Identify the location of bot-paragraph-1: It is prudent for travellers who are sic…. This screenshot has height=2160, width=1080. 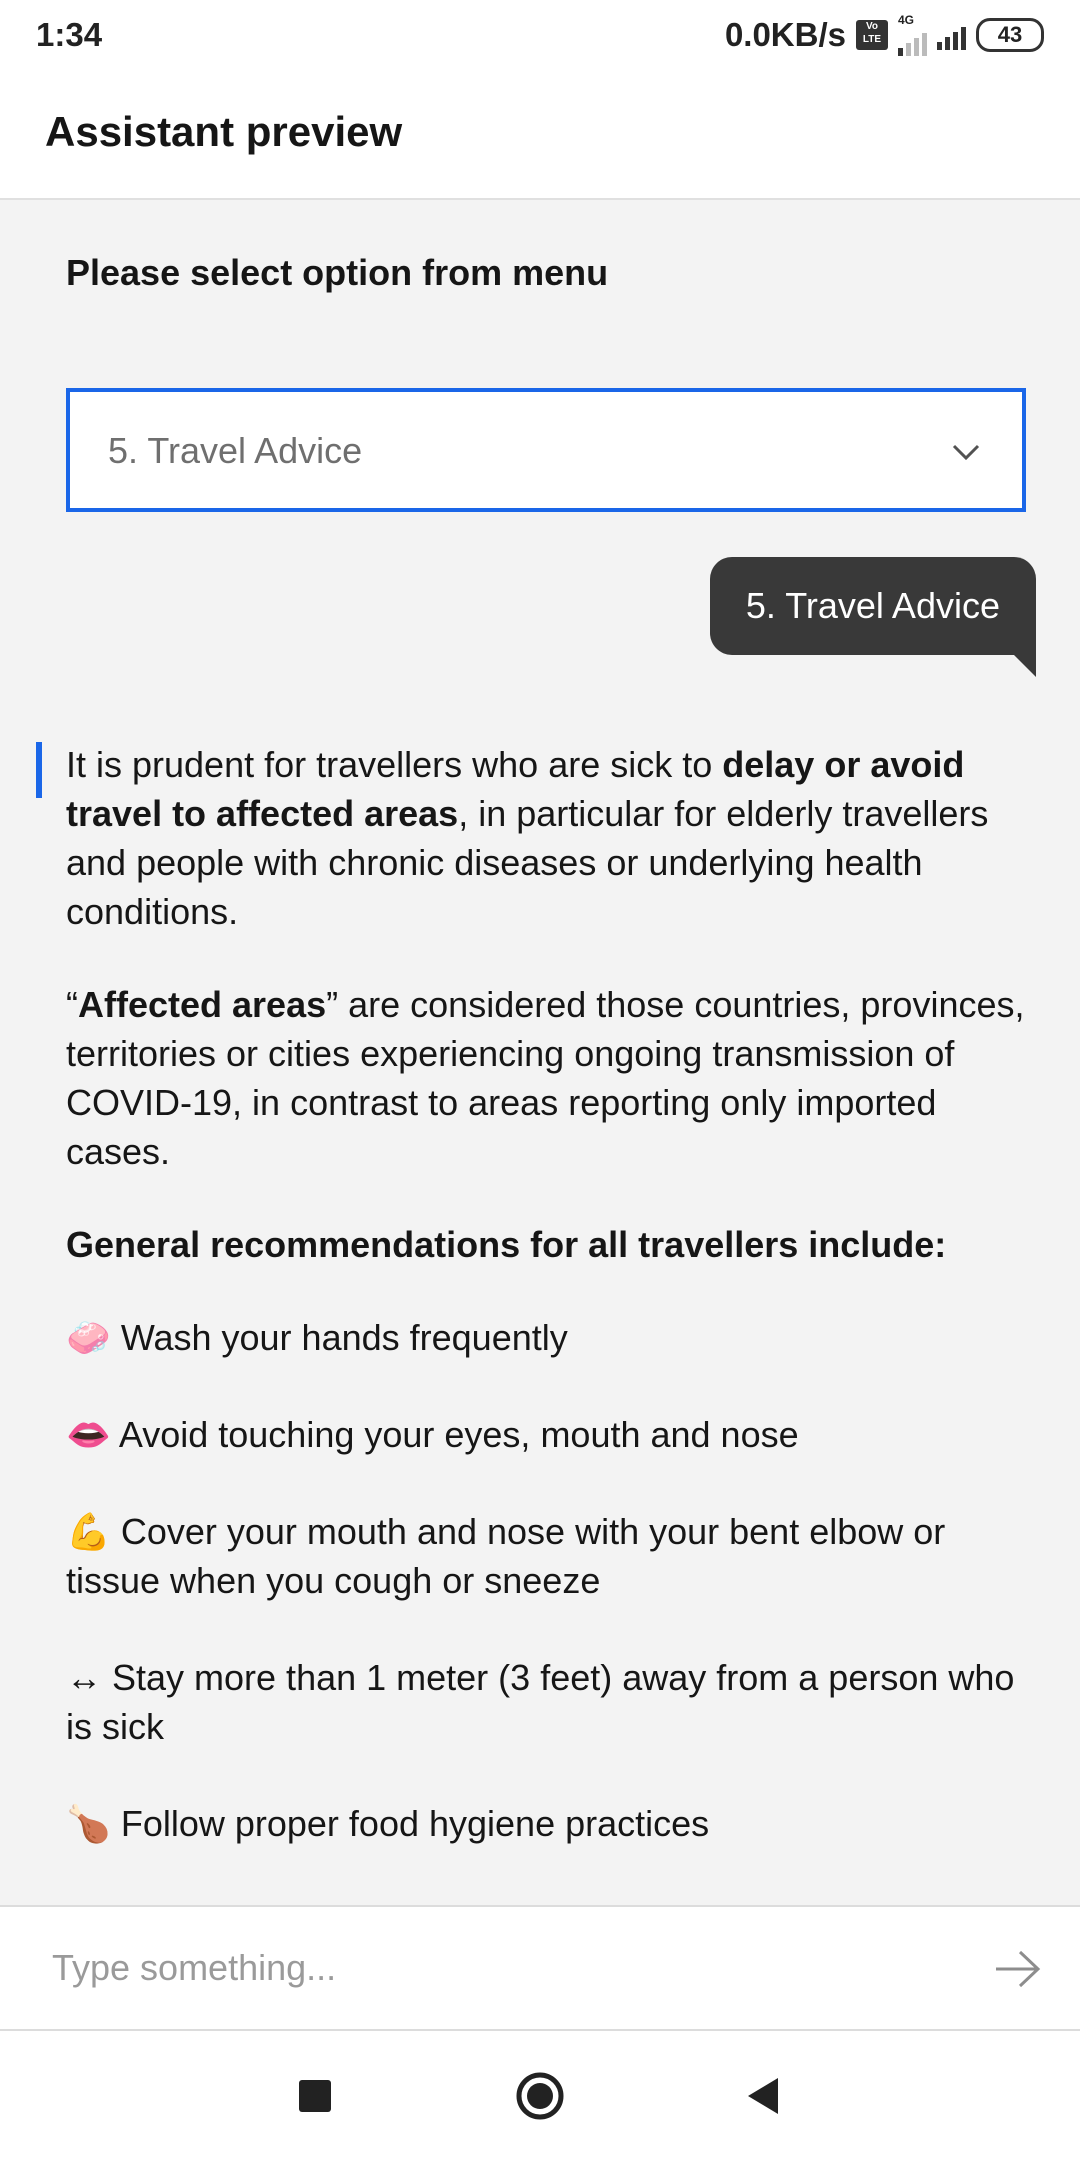
(527, 838).